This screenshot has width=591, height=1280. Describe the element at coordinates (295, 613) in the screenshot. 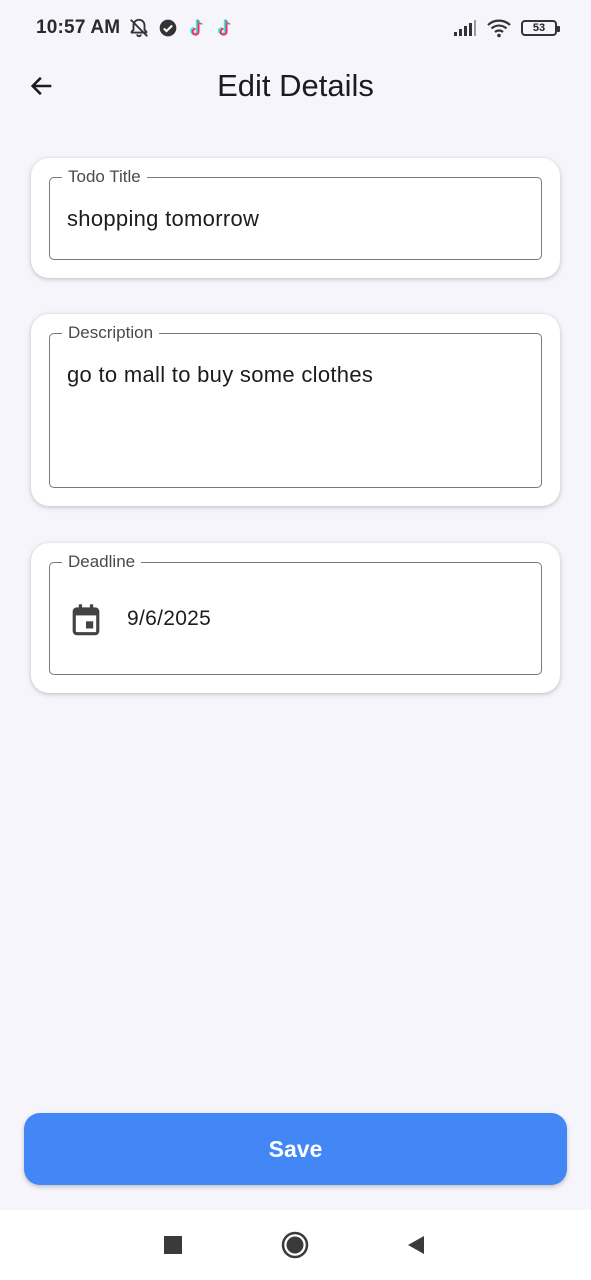

I see `deadline-field: Deadline 9/6/2025` at that location.